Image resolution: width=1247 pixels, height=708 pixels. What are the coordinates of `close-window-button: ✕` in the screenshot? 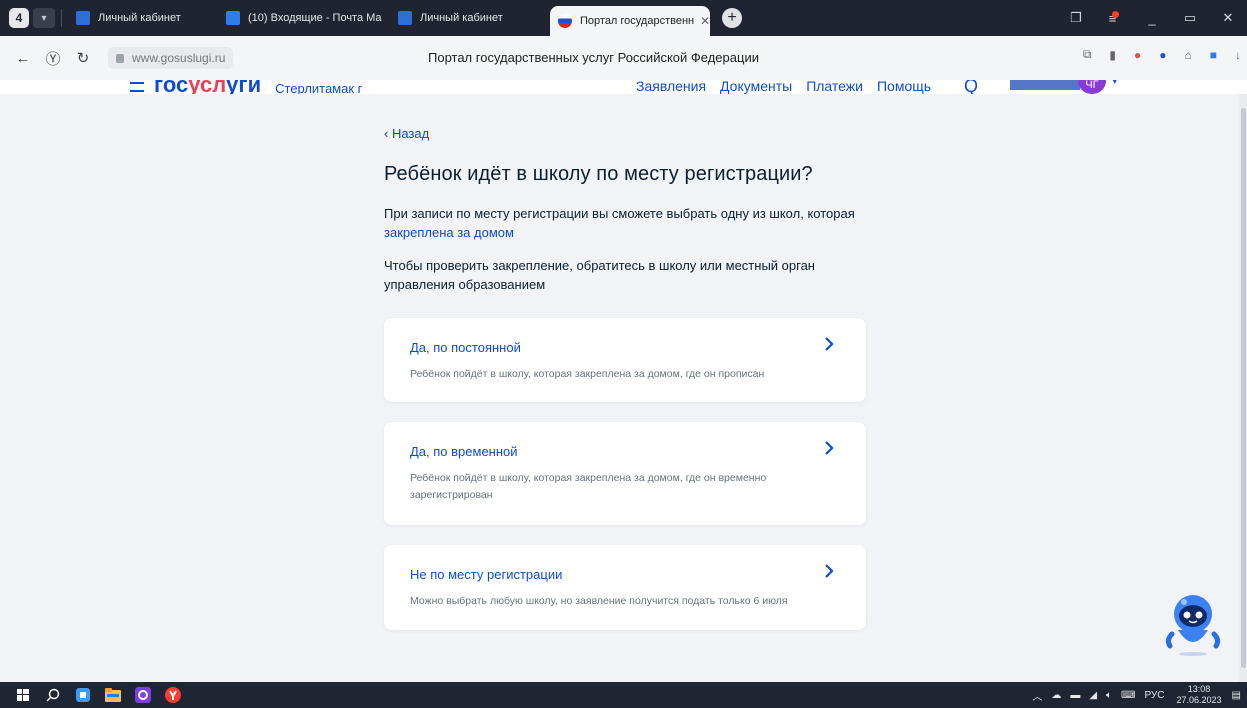 It's located at (1228, 18).